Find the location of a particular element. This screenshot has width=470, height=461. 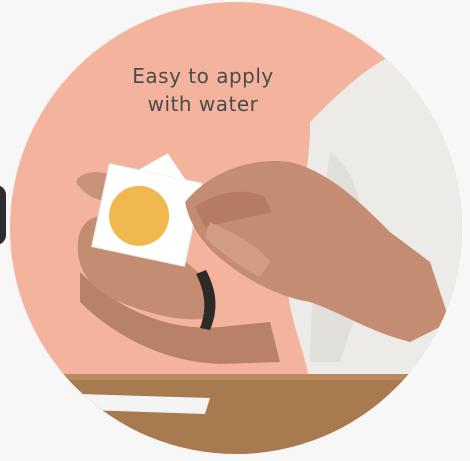

caption-line-2: with water is located at coordinates (203, 104).